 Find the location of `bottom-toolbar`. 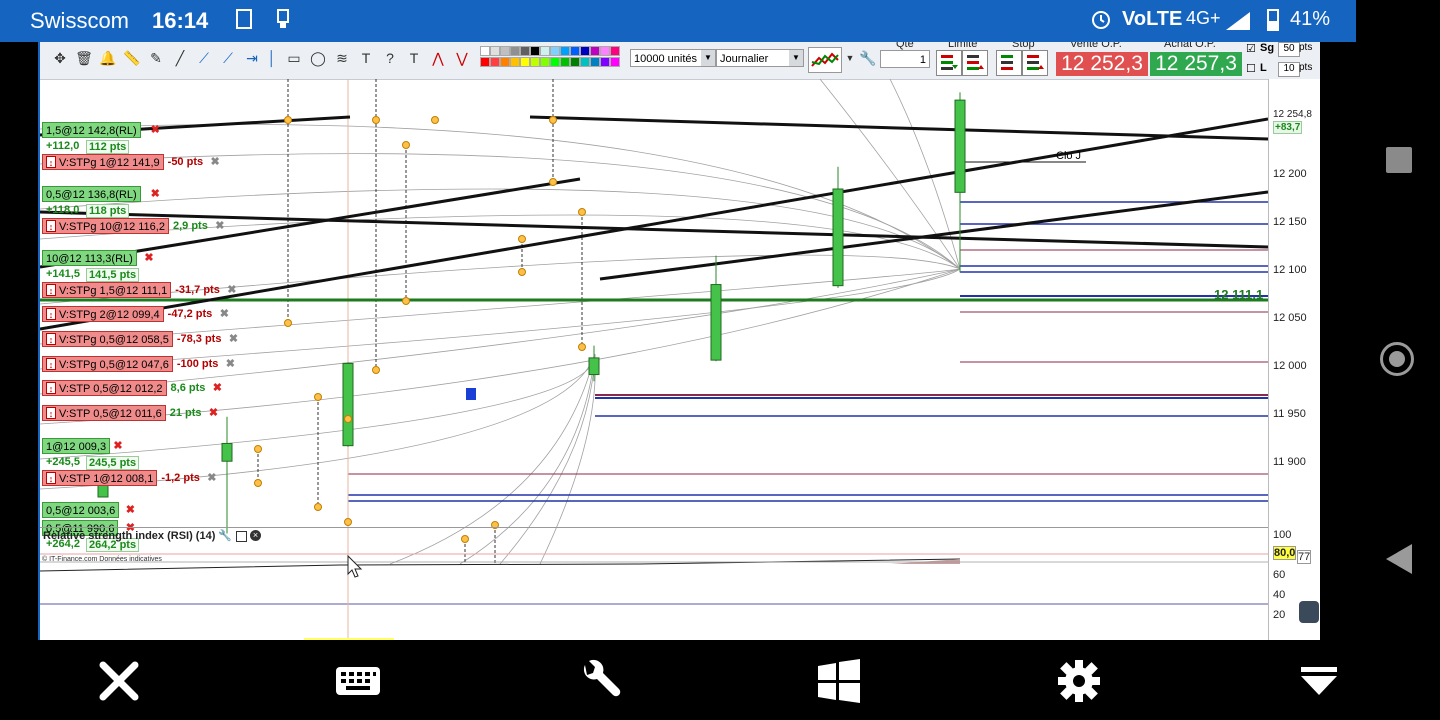

bottom-toolbar is located at coordinates (678, 681).